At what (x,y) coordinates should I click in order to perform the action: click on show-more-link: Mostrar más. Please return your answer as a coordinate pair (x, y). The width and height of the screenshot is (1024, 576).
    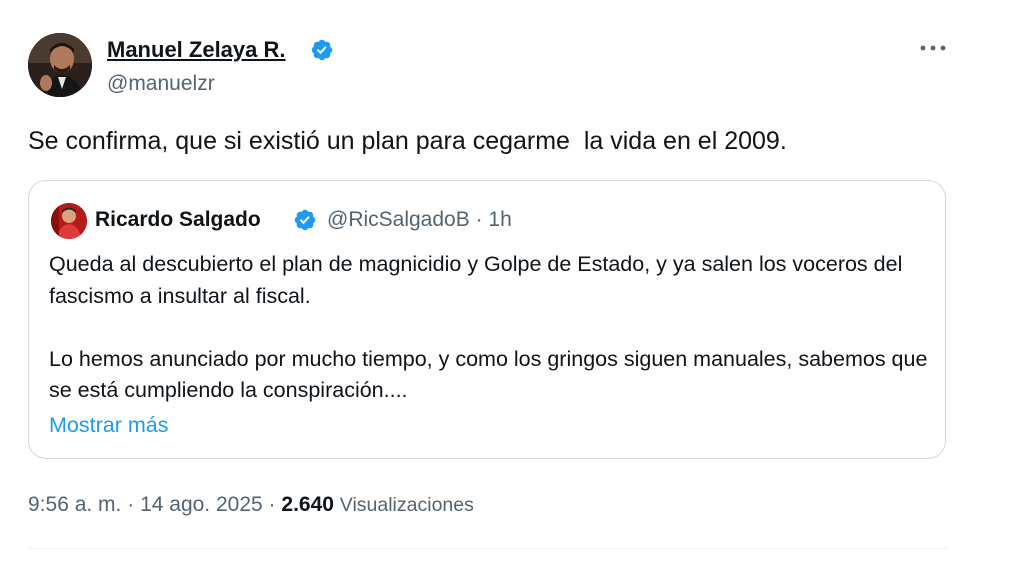
    Looking at the image, I should click on (108, 425).